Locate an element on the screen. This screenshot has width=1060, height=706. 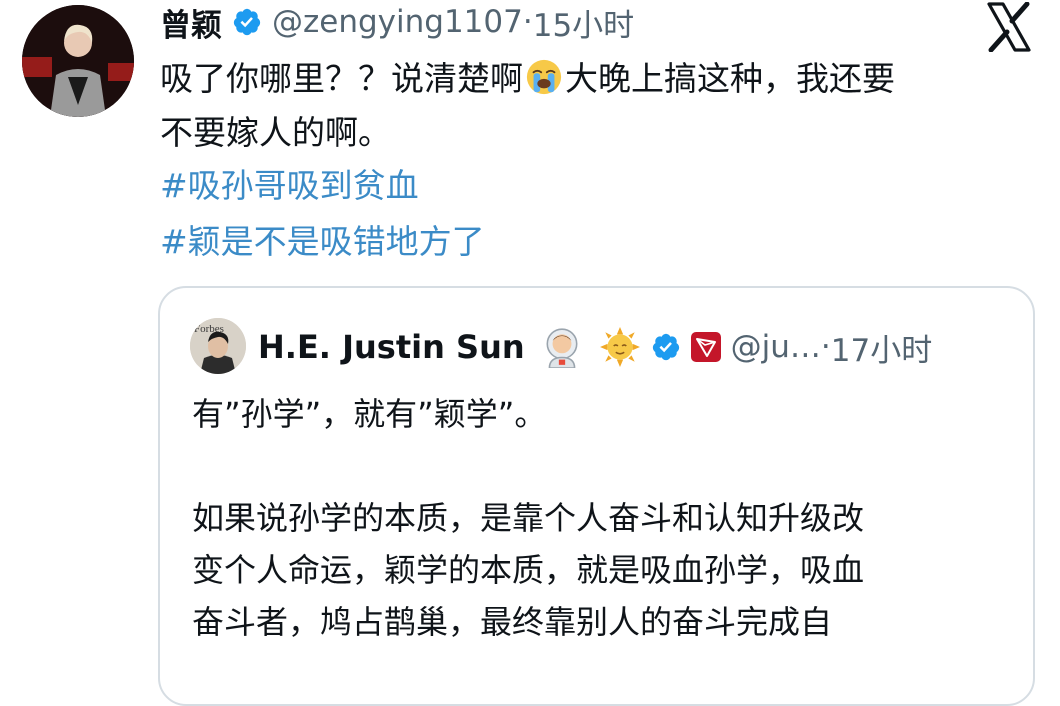
hashtag-link: #吸孙哥吸到贫血 is located at coordinates (322, 186).